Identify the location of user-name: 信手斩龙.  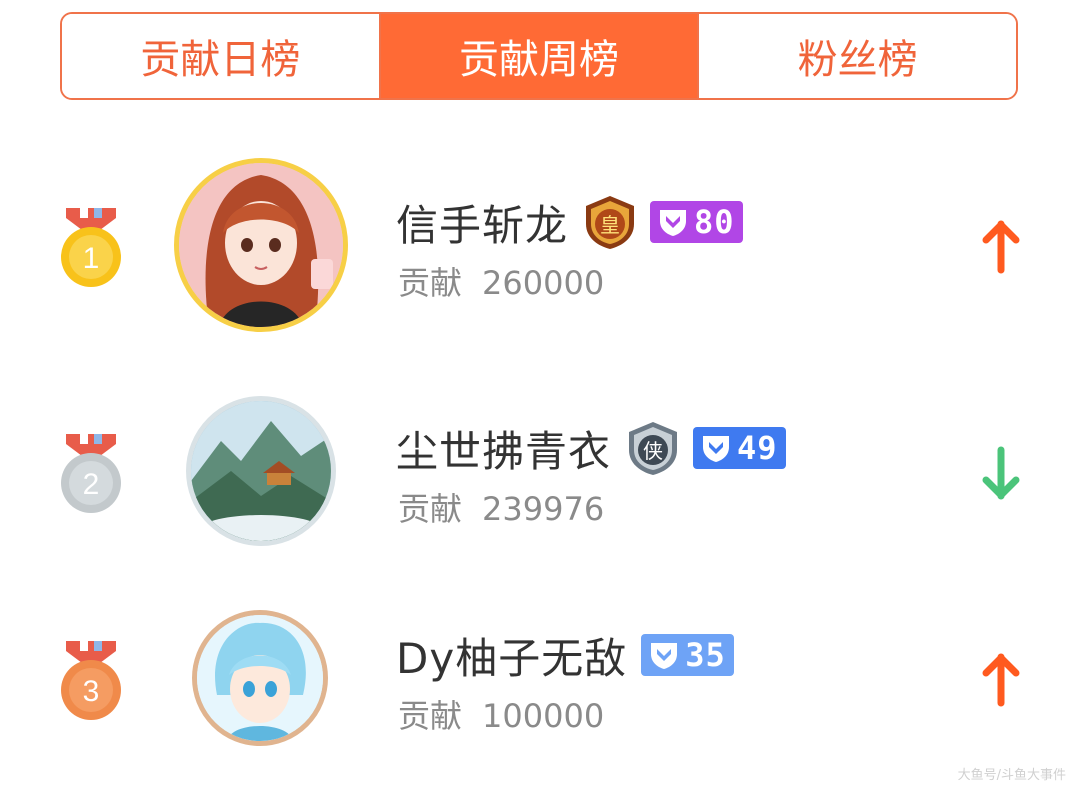
(482, 222).